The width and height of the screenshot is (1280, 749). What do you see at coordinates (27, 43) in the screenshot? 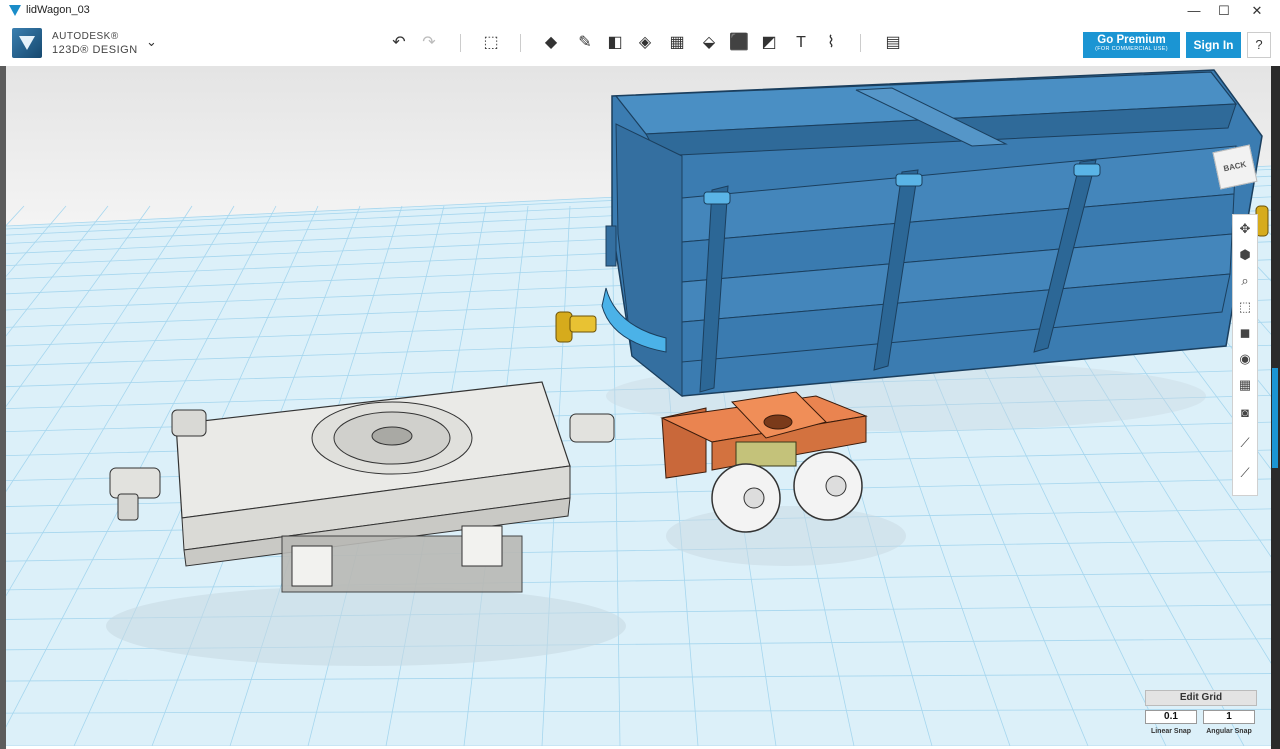
I see `autodesk-logo-icon` at bounding box center [27, 43].